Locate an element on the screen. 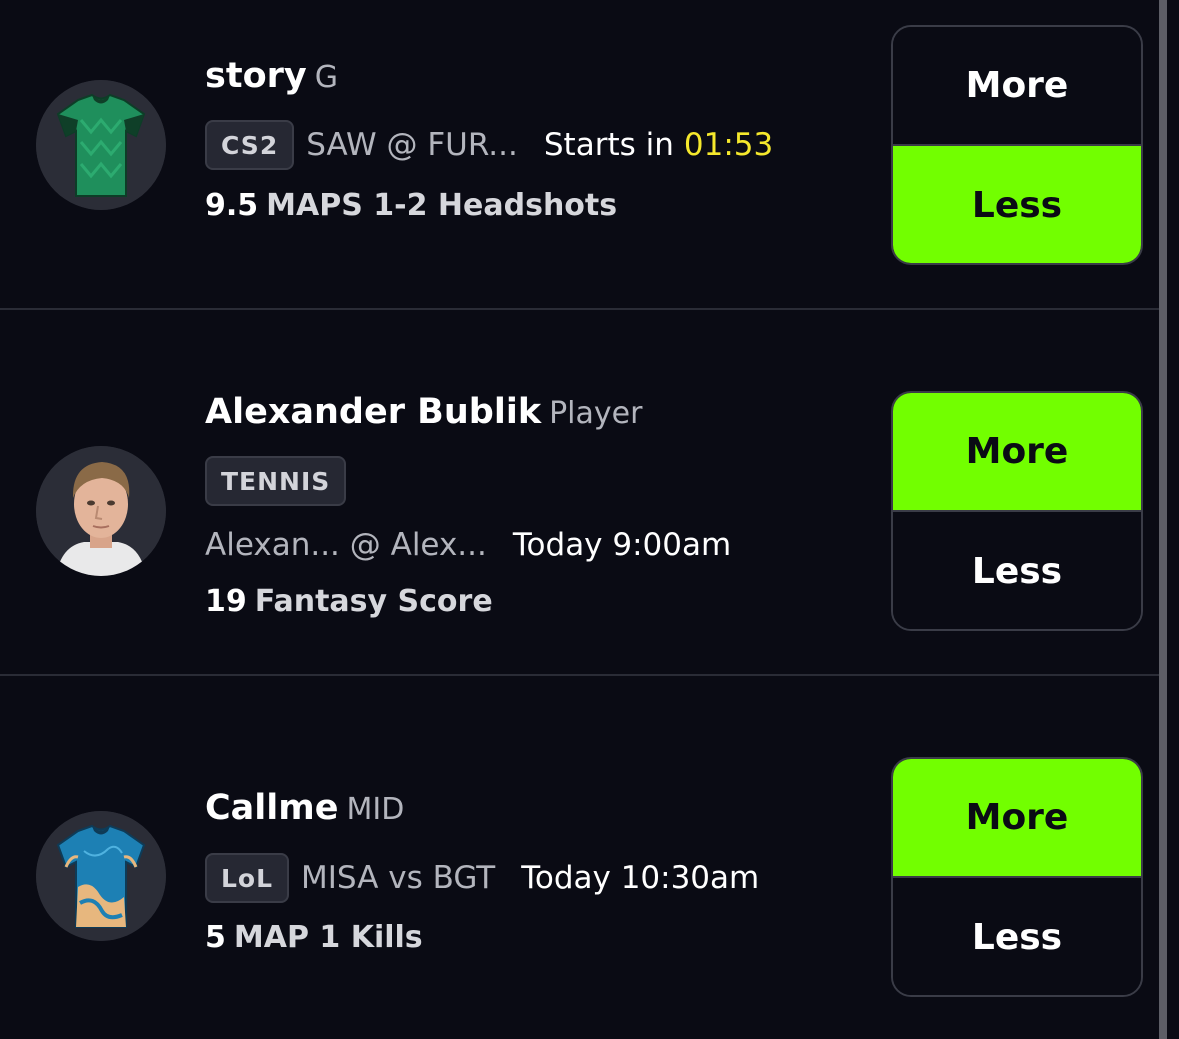  start-countdown: 01:53 is located at coordinates (728, 145).